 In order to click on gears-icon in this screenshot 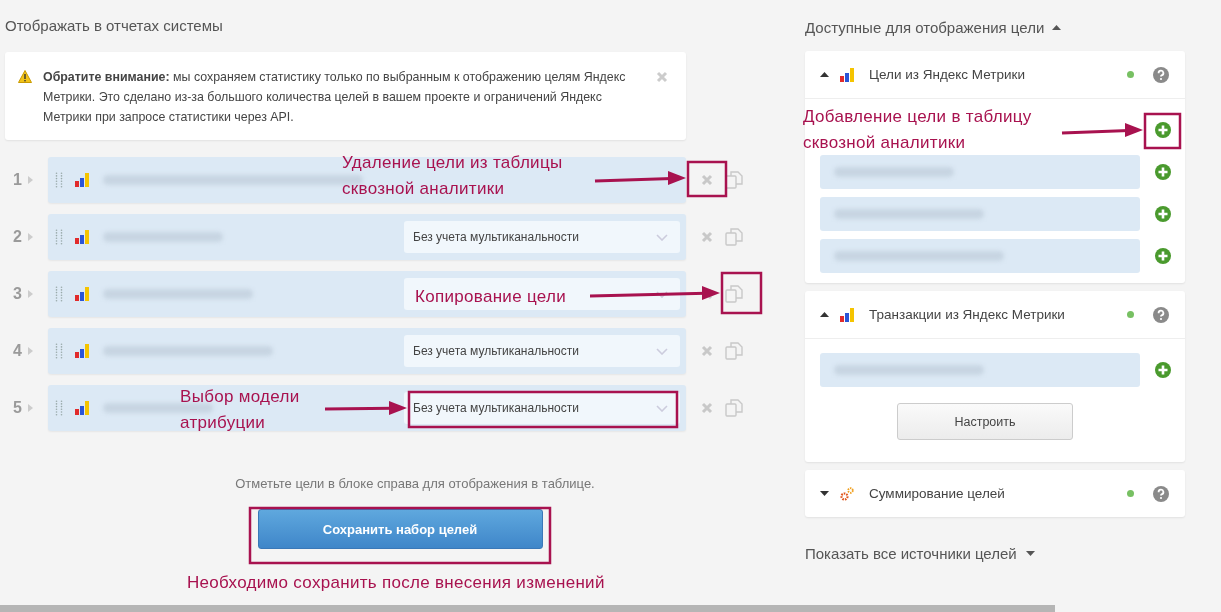, I will do `click(847, 493)`.